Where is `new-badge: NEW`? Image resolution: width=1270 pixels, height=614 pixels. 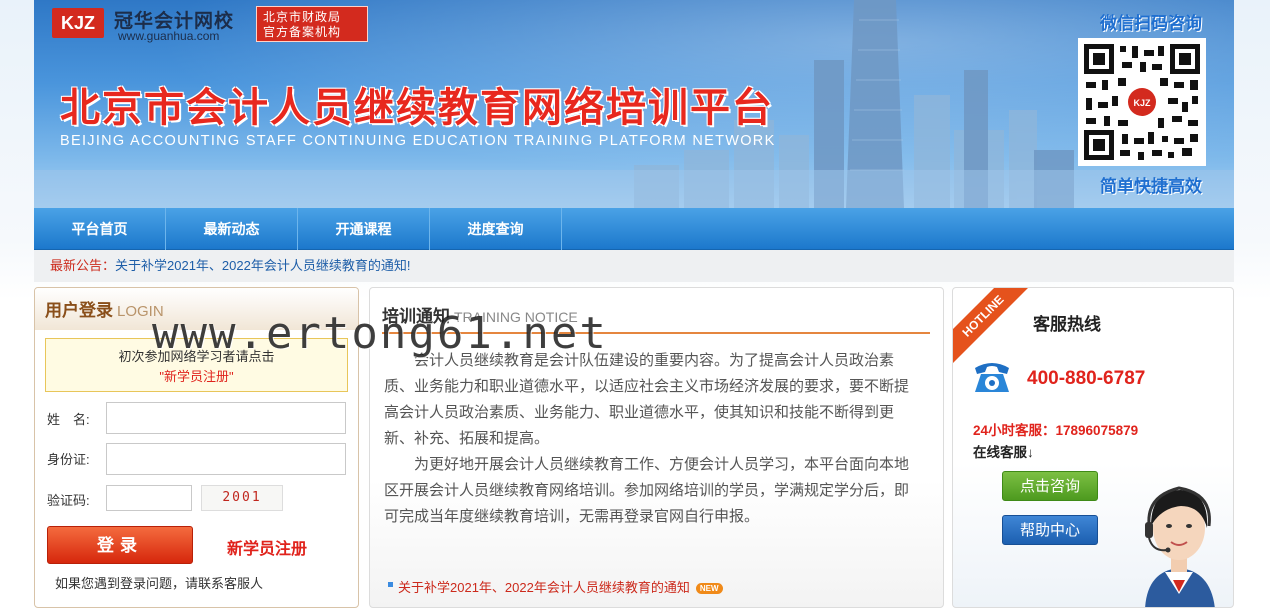 new-badge: NEW is located at coordinates (709, 589).